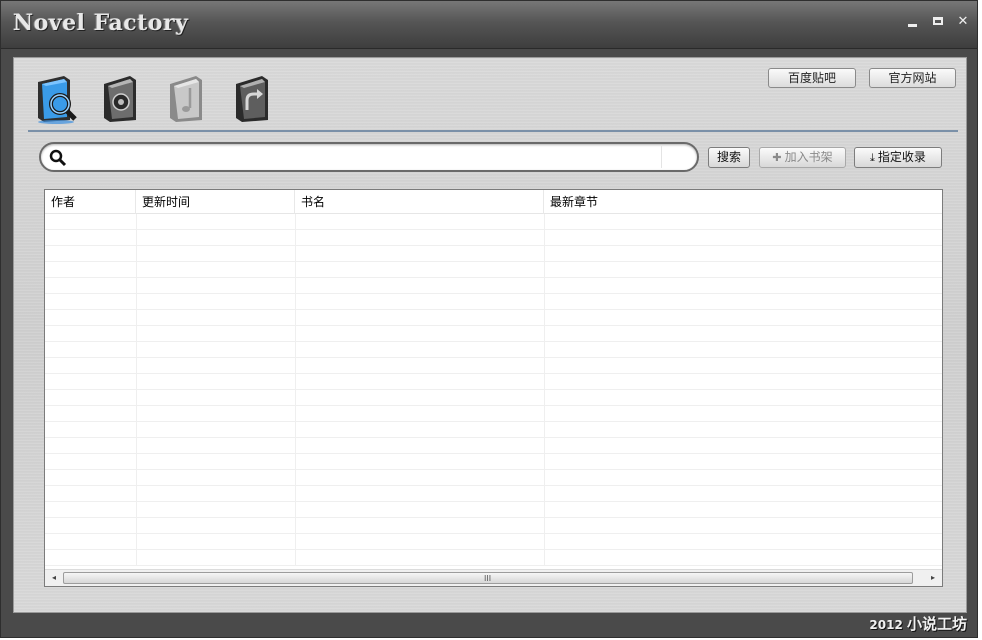 Image resolution: width=982 pixels, height=640 pixels. I want to click on table-header: 作者 更新时间 书名 最新章节, so click(493, 202).